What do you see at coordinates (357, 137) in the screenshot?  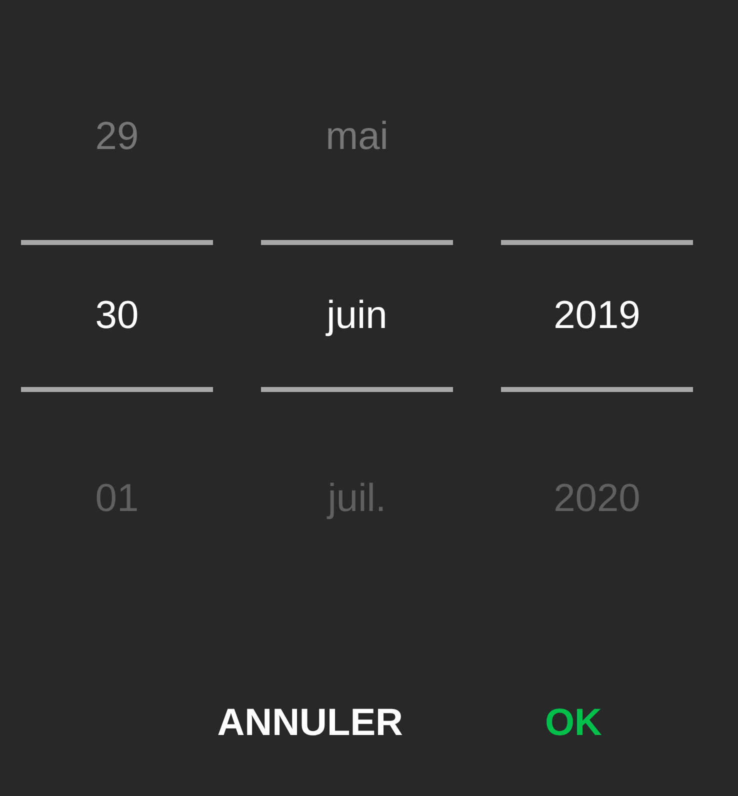 I see `picker-value: mai` at bounding box center [357, 137].